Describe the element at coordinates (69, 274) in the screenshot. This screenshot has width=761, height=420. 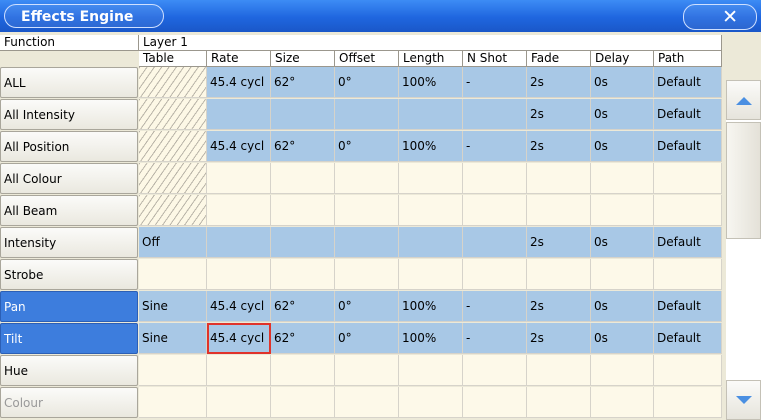
I see `function-button: Strobe` at that location.